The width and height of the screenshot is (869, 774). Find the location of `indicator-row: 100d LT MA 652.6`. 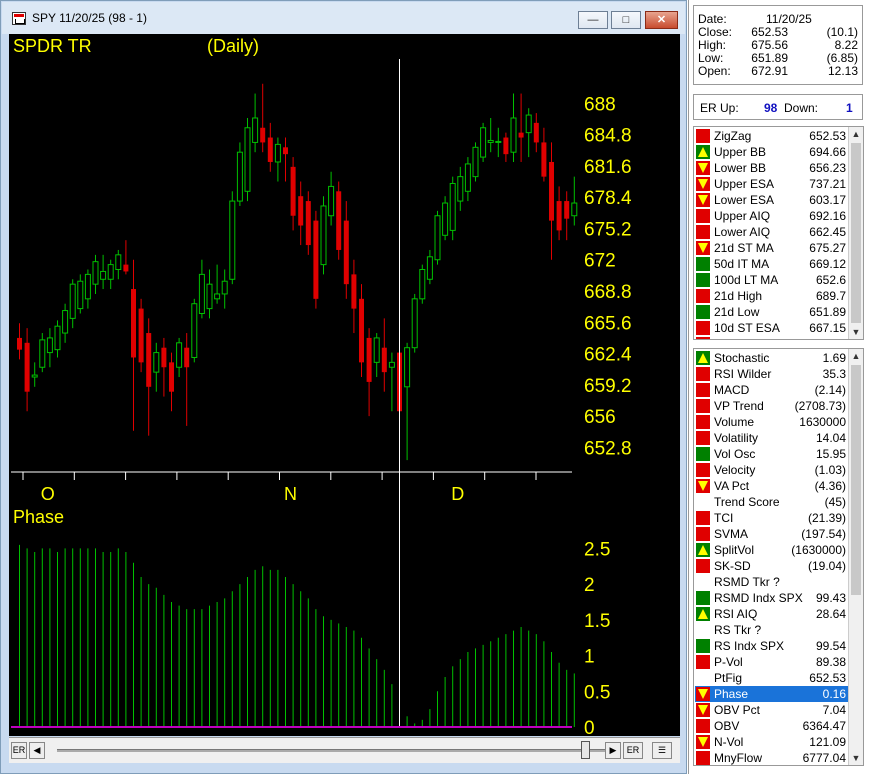

indicator-row: 100d LT MA 652.6 is located at coordinates (771, 280).